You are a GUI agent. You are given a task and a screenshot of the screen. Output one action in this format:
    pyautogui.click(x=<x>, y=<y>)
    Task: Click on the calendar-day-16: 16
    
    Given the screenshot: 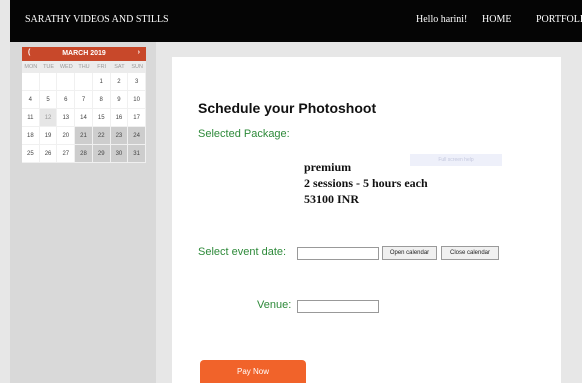 What is the action you would take?
    pyautogui.click(x=119, y=118)
    